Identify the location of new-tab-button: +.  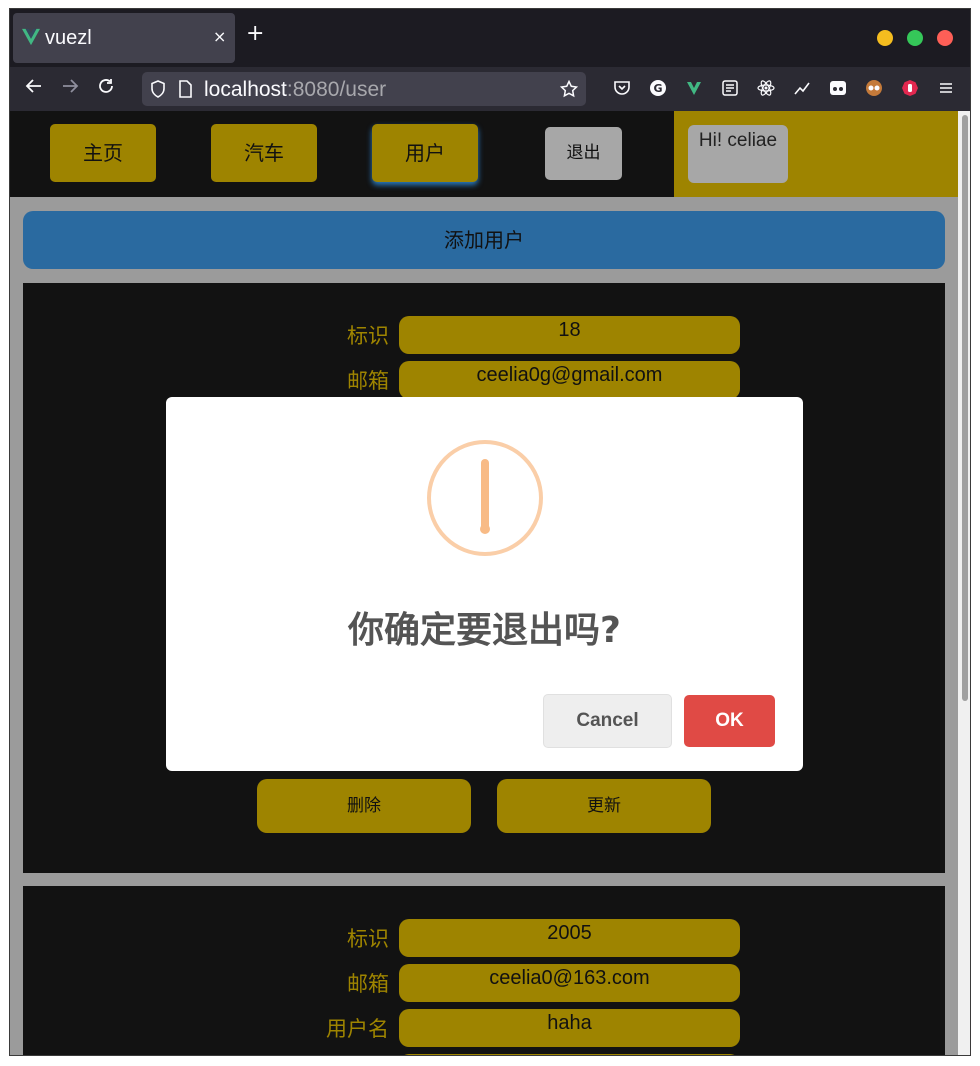
(255, 34).